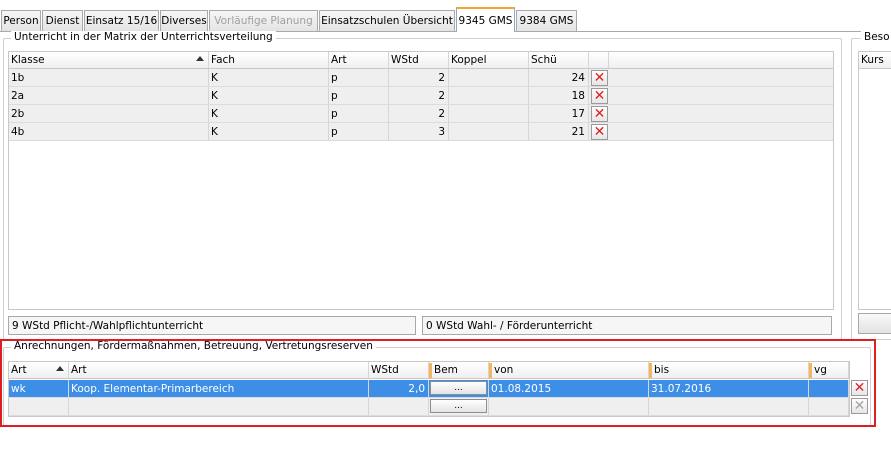 This screenshot has width=891, height=465. I want to click on table-row: 2b K p 2 17 ✕, so click(421, 114).